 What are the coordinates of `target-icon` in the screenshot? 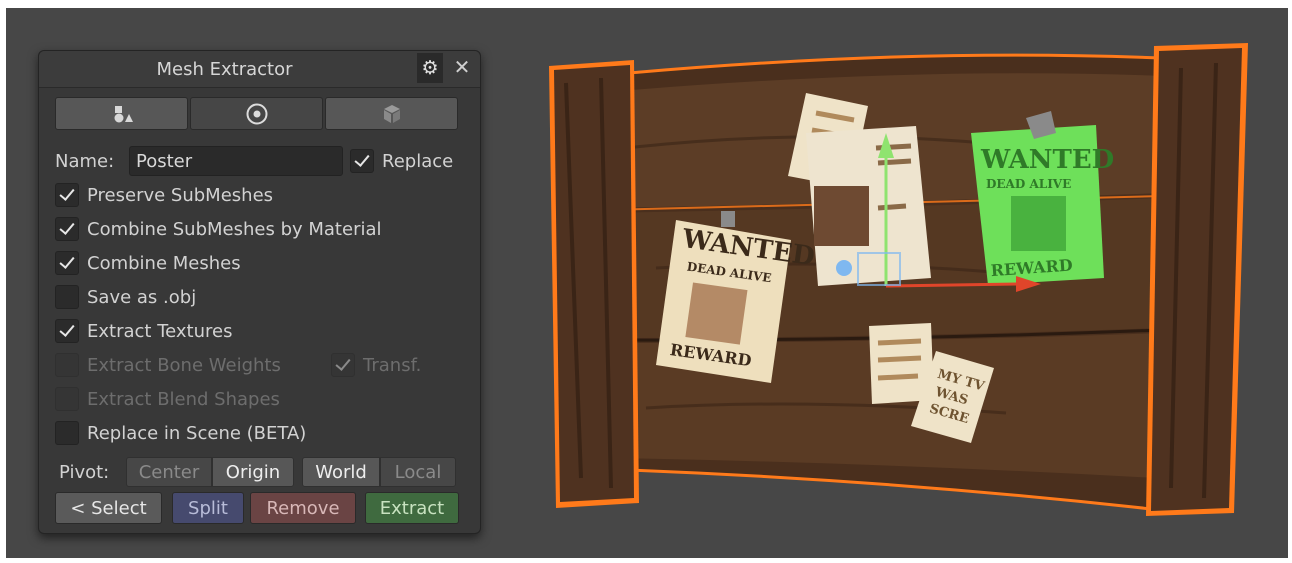 It's located at (256, 113).